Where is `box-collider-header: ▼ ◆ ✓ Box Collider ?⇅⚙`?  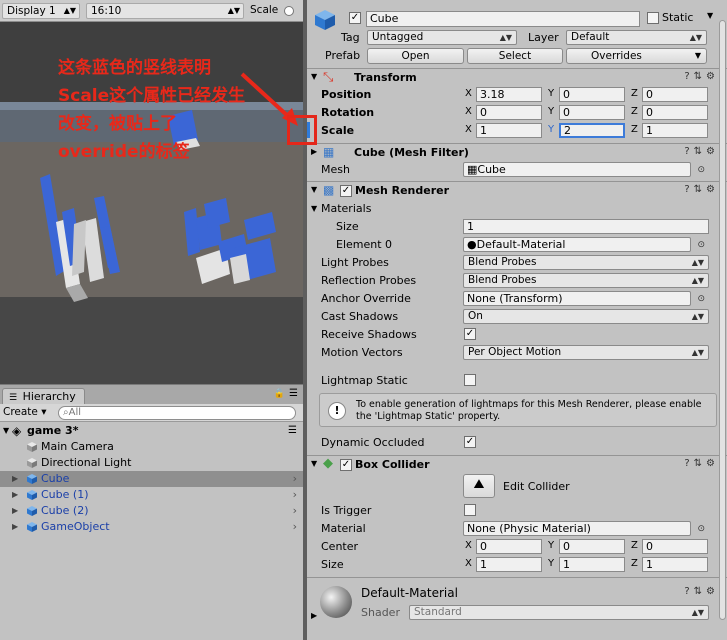
box-collider-header: ▼ ◆ ✓ Box Collider ?⇅⚙ is located at coordinates (517, 464).